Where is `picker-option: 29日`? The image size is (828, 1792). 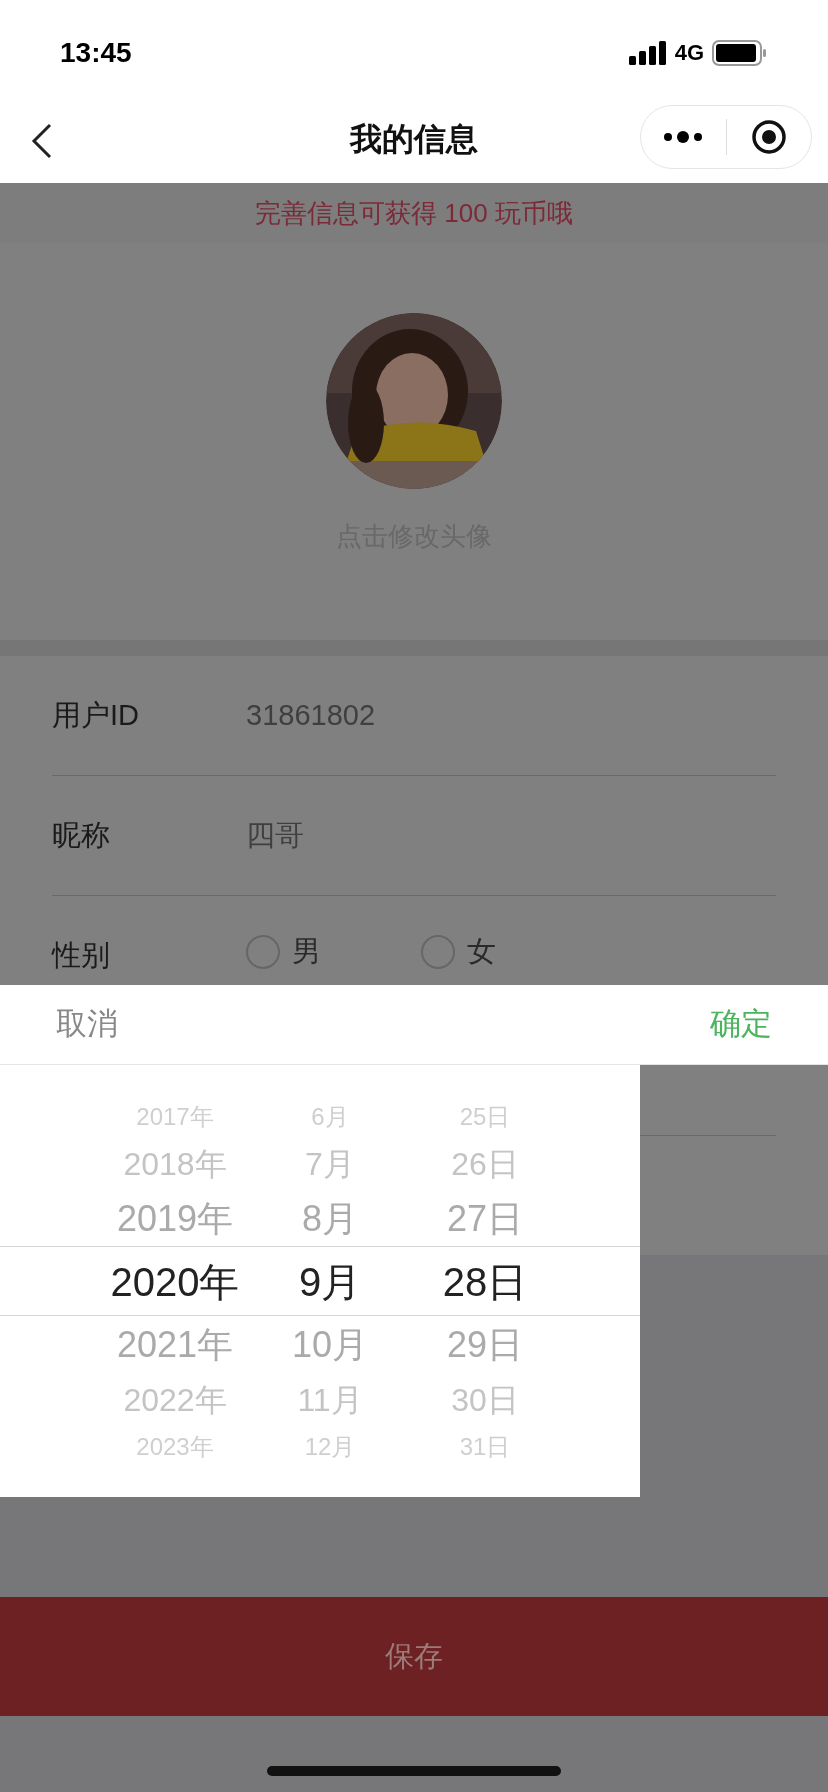
picker-option: 29日 is located at coordinates (484, 1345).